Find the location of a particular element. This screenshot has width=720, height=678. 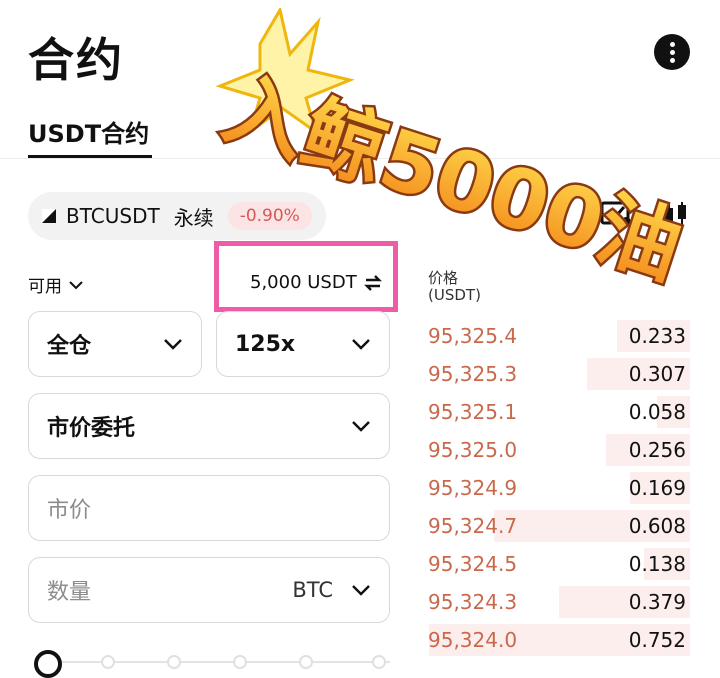

price-input: 市价 is located at coordinates (209, 508).